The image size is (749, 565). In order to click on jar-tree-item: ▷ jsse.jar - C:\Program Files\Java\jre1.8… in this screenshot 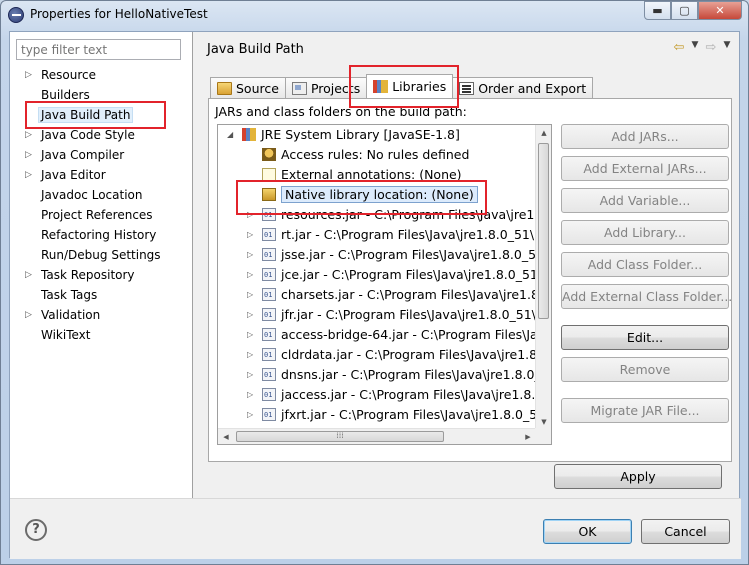, I will do `click(391, 255)`.